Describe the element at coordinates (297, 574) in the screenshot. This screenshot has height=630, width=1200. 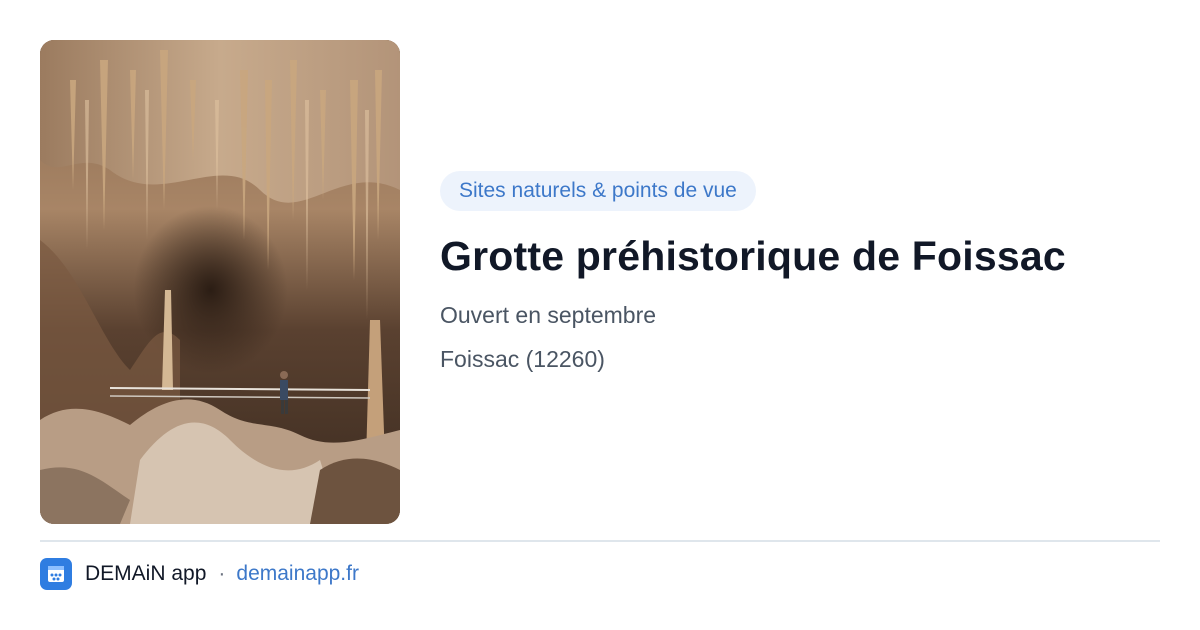
I see `domain-link: demainapp.fr` at that location.